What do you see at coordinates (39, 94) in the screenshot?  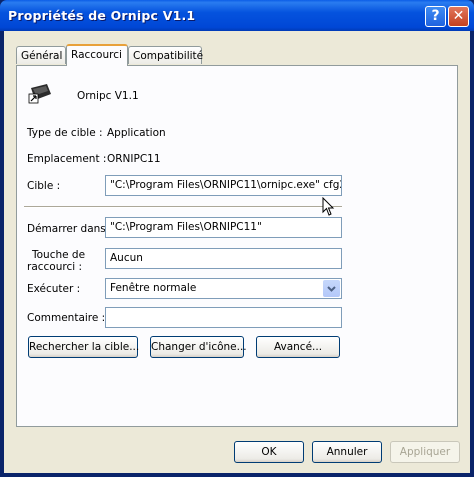 I see `shortcut-app-icon` at bounding box center [39, 94].